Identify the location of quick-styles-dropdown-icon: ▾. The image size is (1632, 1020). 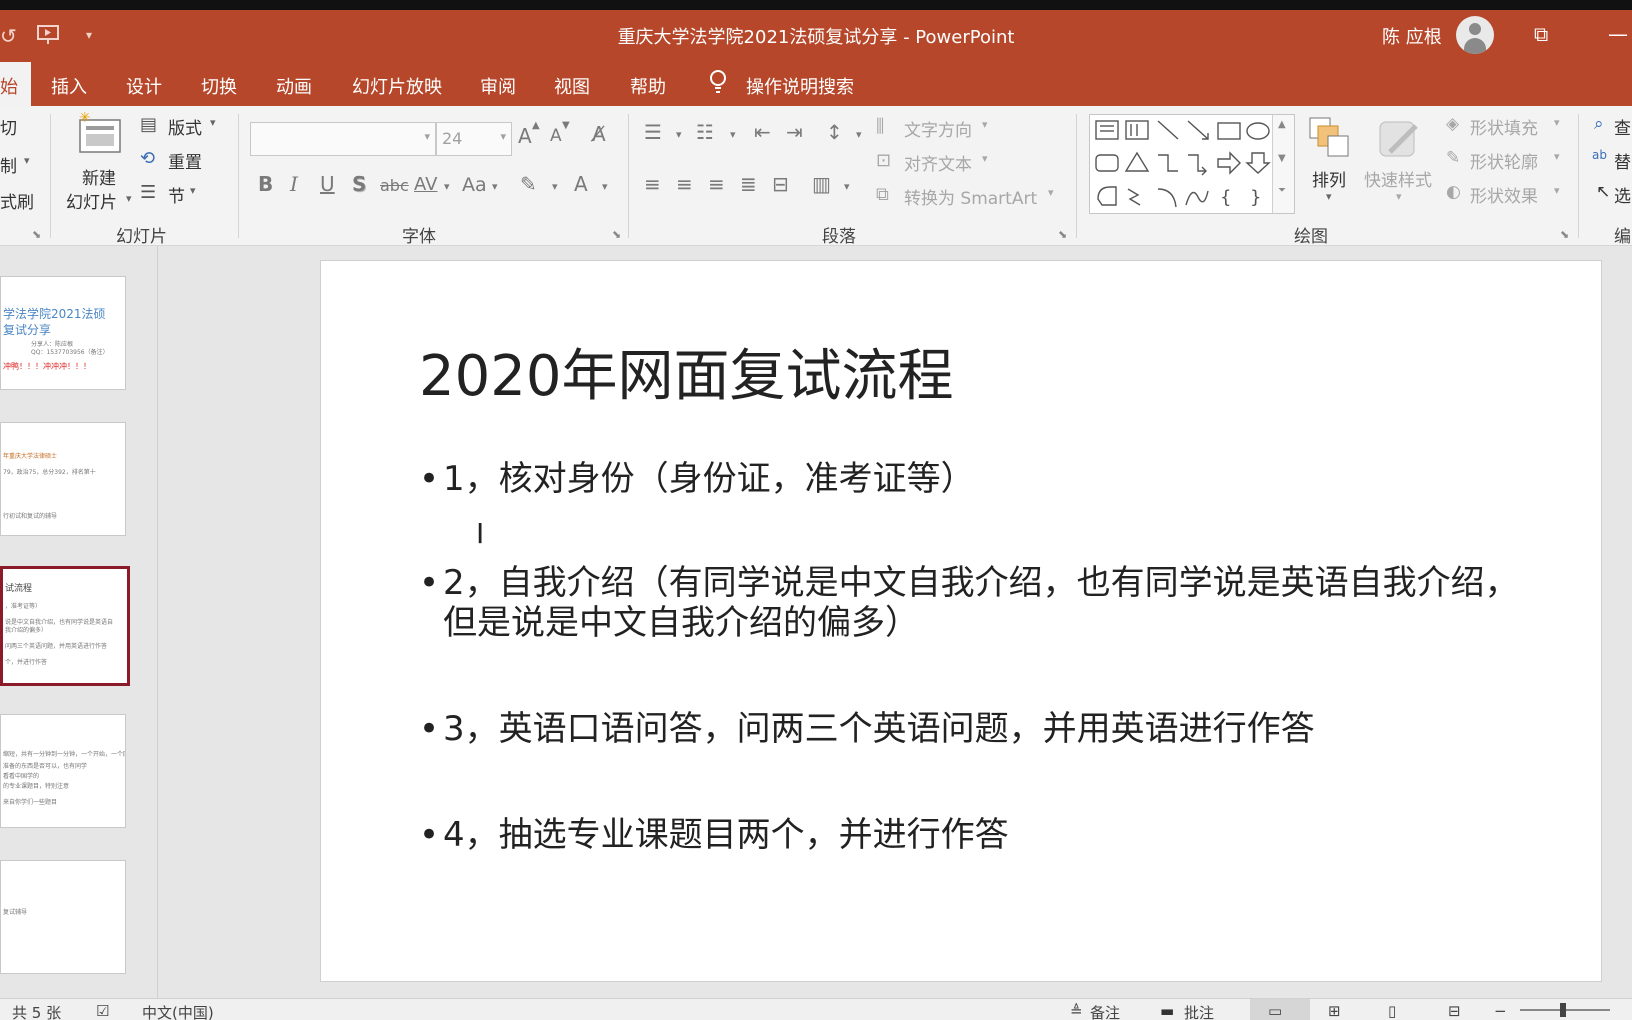
(1399, 196).